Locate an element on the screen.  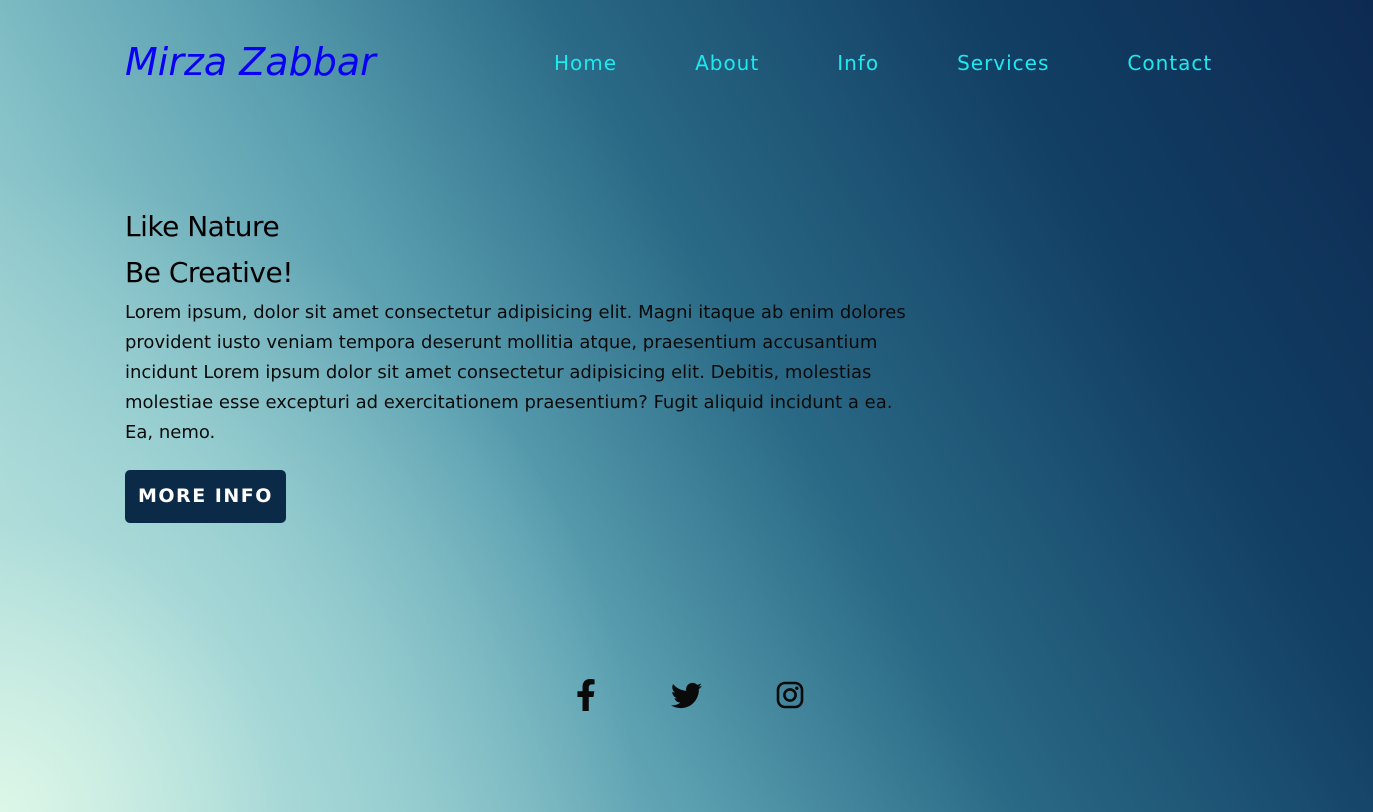
instagram-icon is located at coordinates (790, 695).